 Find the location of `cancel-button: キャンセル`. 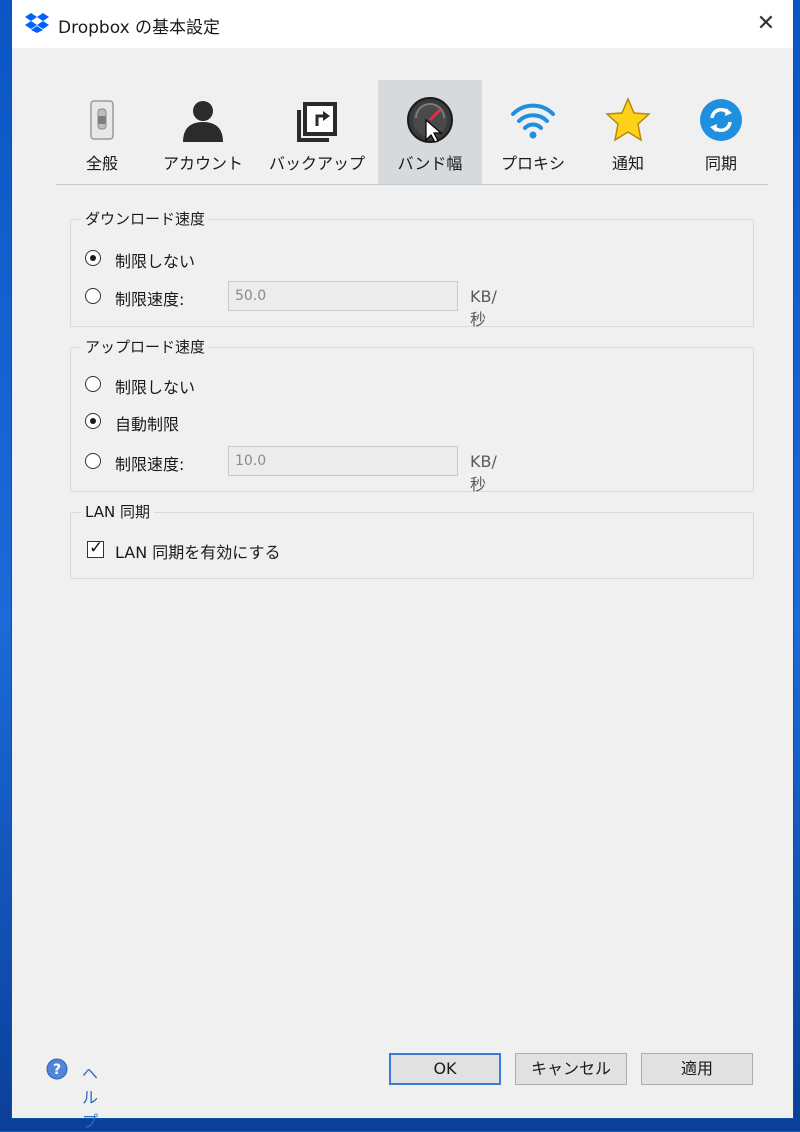

cancel-button: キャンセル is located at coordinates (571, 1069).